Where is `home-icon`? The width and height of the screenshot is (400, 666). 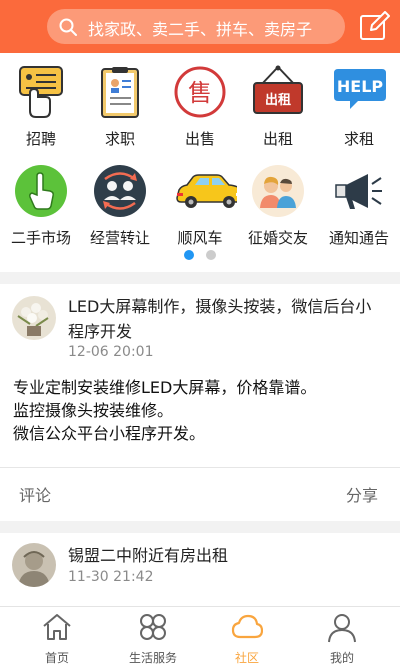 home-icon is located at coordinates (57, 627).